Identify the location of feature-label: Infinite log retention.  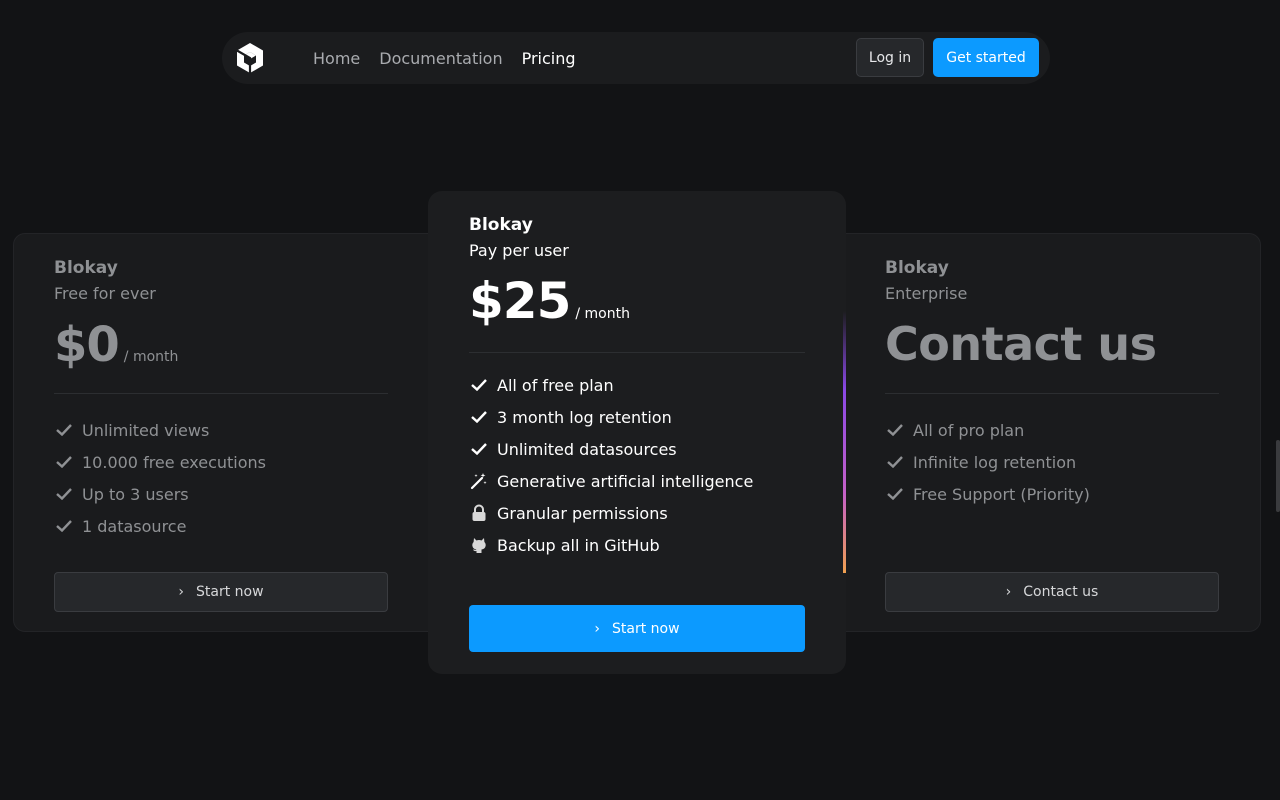
(995, 462).